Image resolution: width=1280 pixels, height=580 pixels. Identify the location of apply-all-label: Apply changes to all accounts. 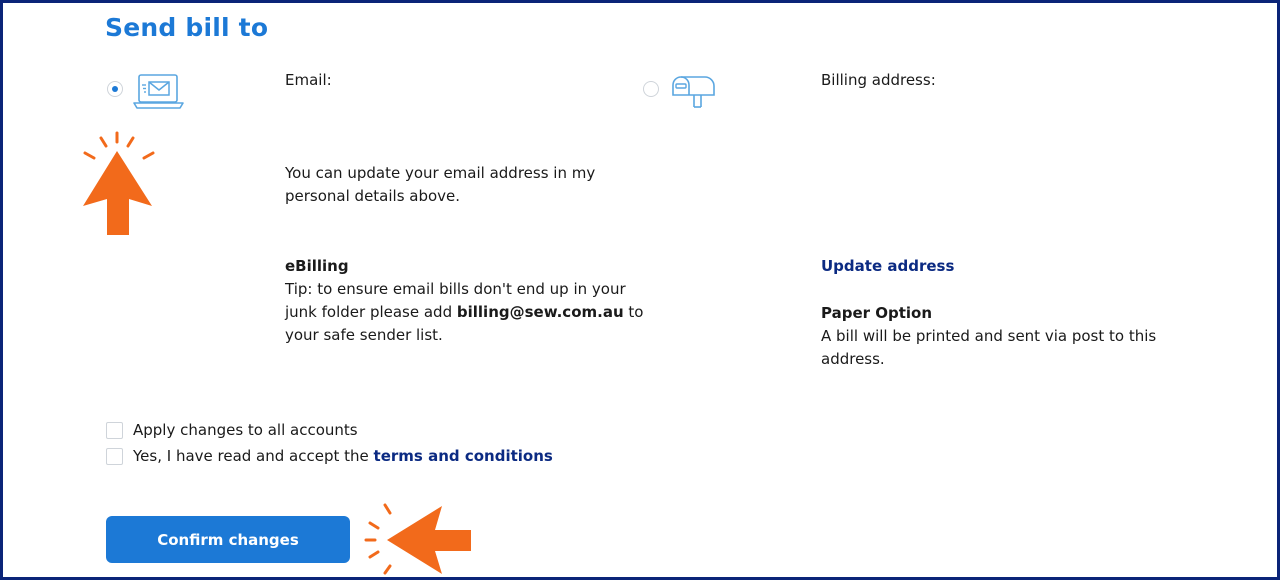
(245, 430).